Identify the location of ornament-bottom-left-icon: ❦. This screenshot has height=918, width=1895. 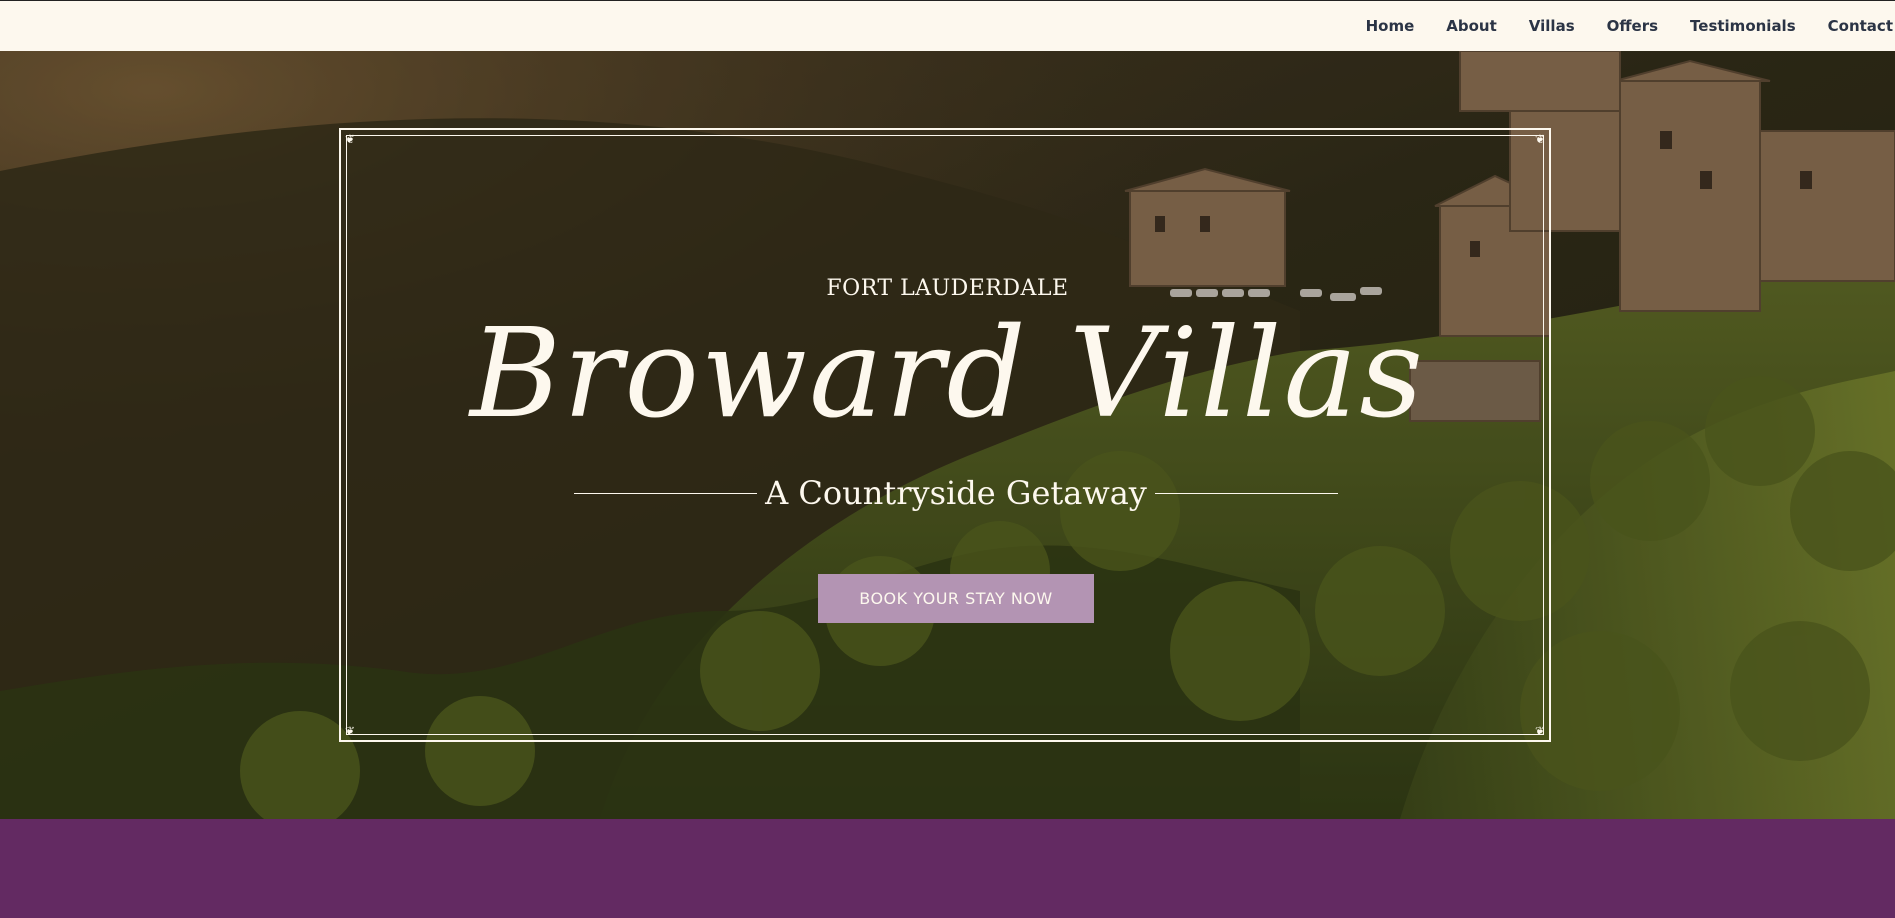
(350, 731).